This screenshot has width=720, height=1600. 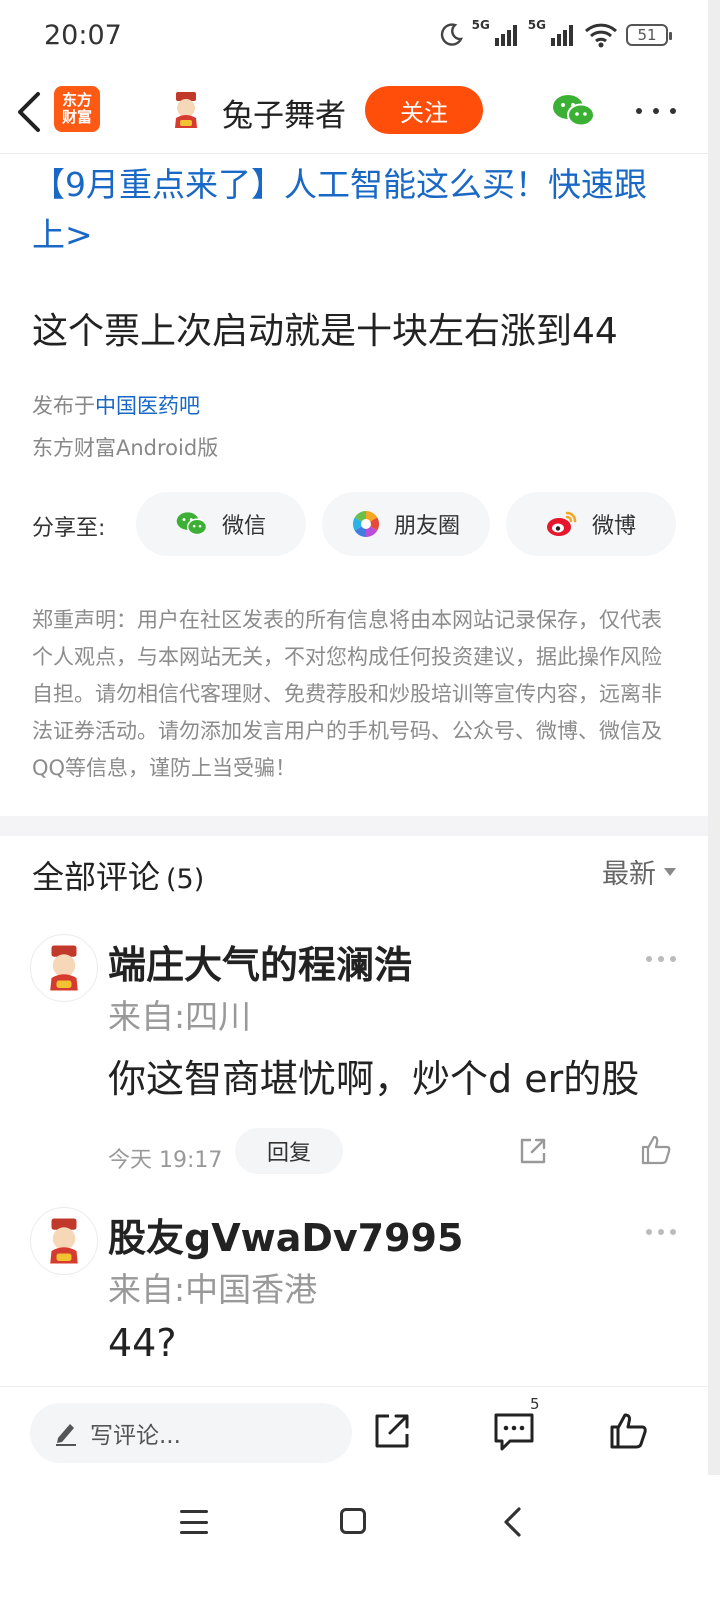 What do you see at coordinates (426, 526) in the screenshot?
I see `share-moments-label: 朋友圈` at bounding box center [426, 526].